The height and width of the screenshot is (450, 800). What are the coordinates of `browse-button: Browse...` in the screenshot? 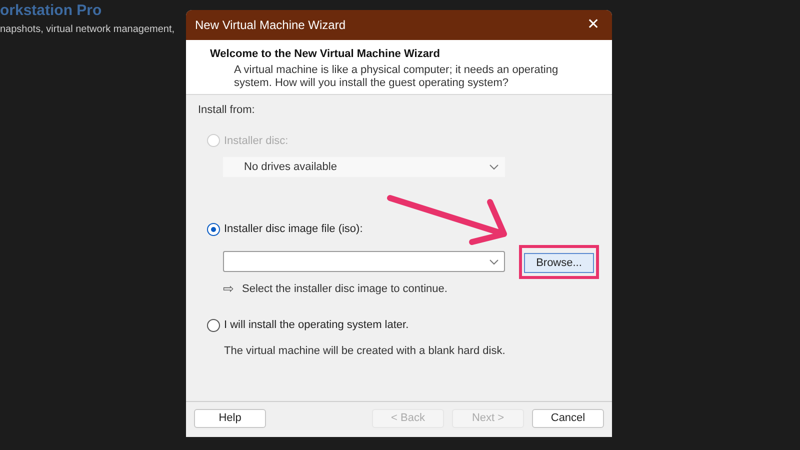 It's located at (559, 262).